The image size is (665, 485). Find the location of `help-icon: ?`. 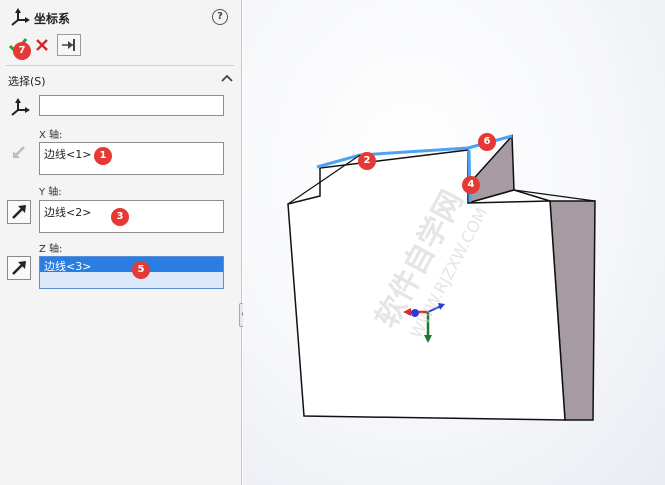

help-icon: ? is located at coordinates (220, 17).